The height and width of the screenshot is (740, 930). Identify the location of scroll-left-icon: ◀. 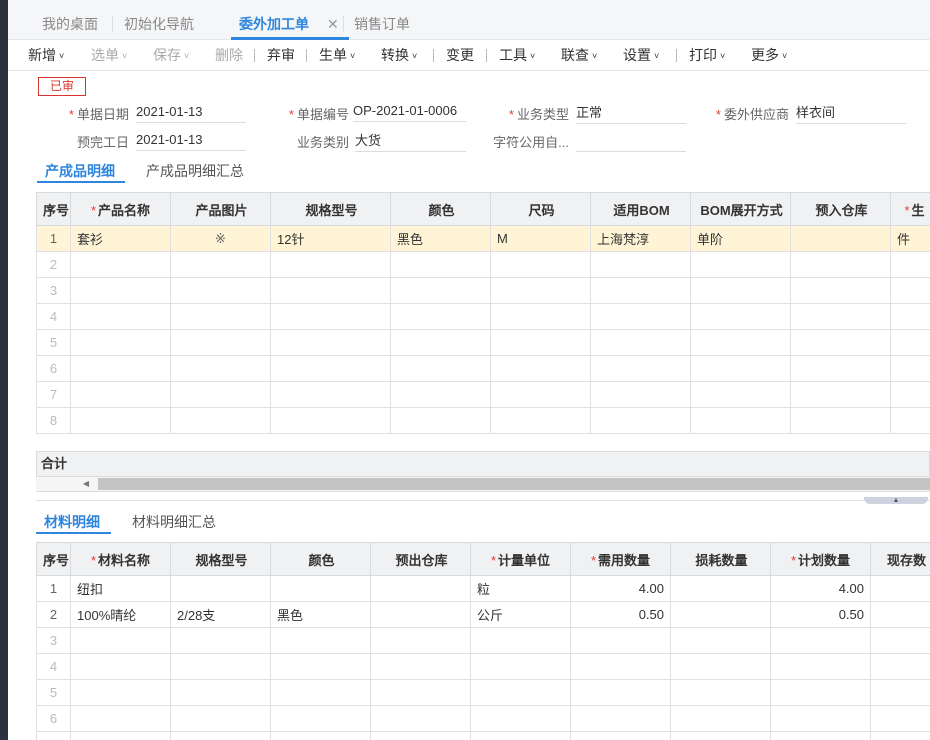
(86, 484).